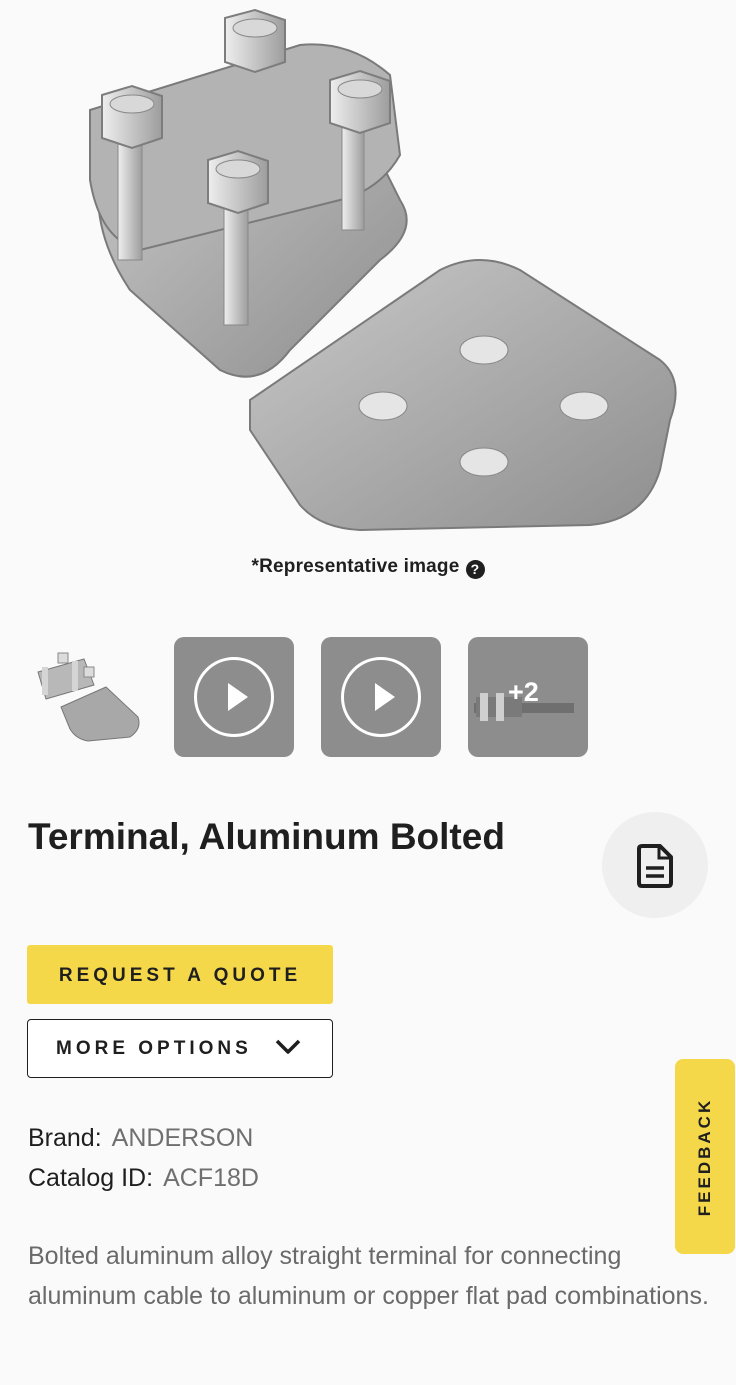 The image size is (736, 1385). I want to click on feedback-tab: FEEDBACK, so click(705, 1156).